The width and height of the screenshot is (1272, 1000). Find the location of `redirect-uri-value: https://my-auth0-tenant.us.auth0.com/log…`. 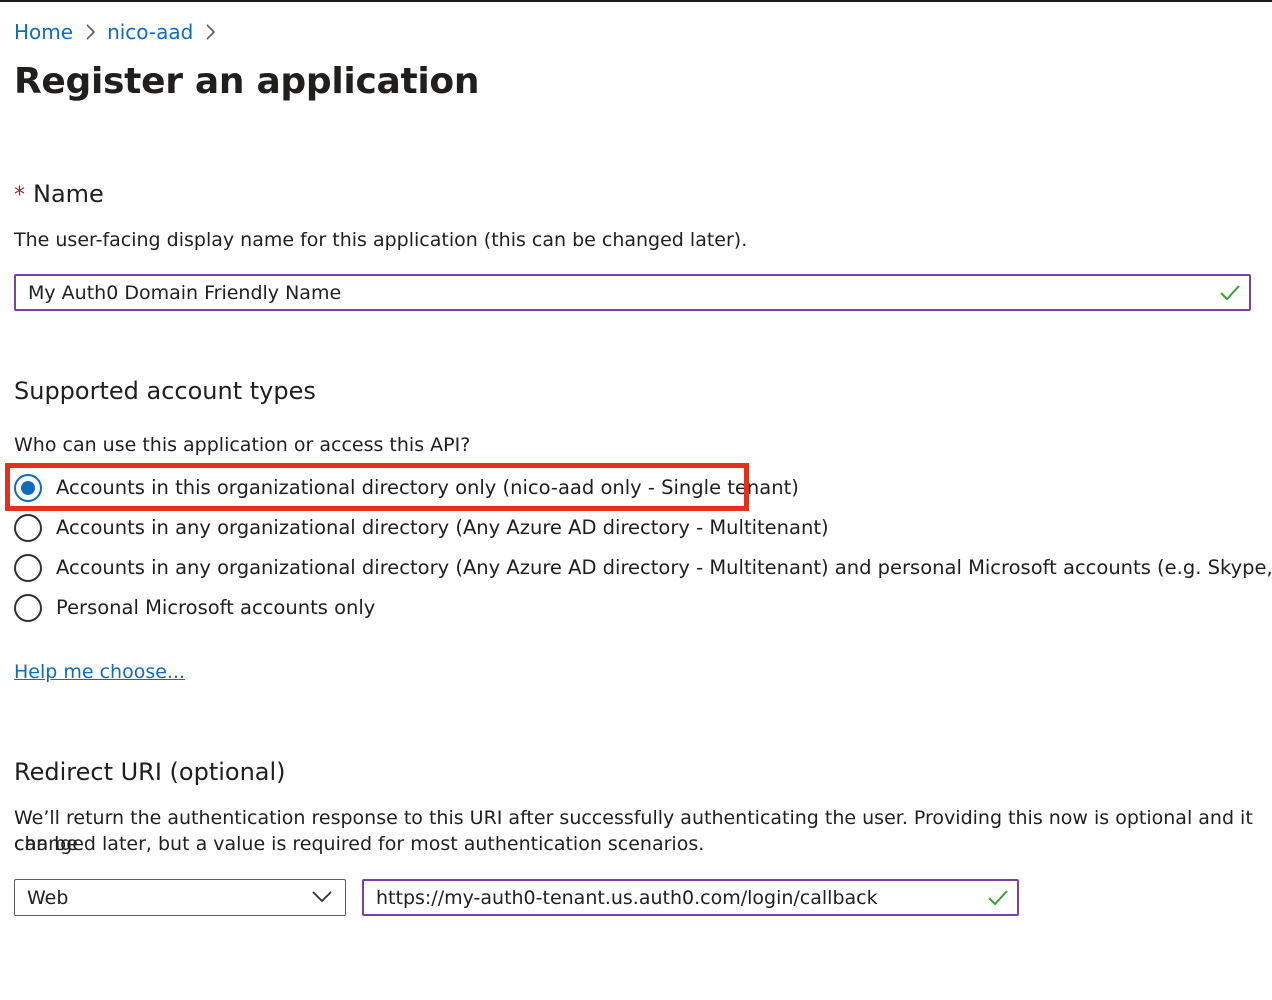

redirect-uri-value: https://my-auth0-tenant.us.auth0.com/log… is located at coordinates (627, 897).